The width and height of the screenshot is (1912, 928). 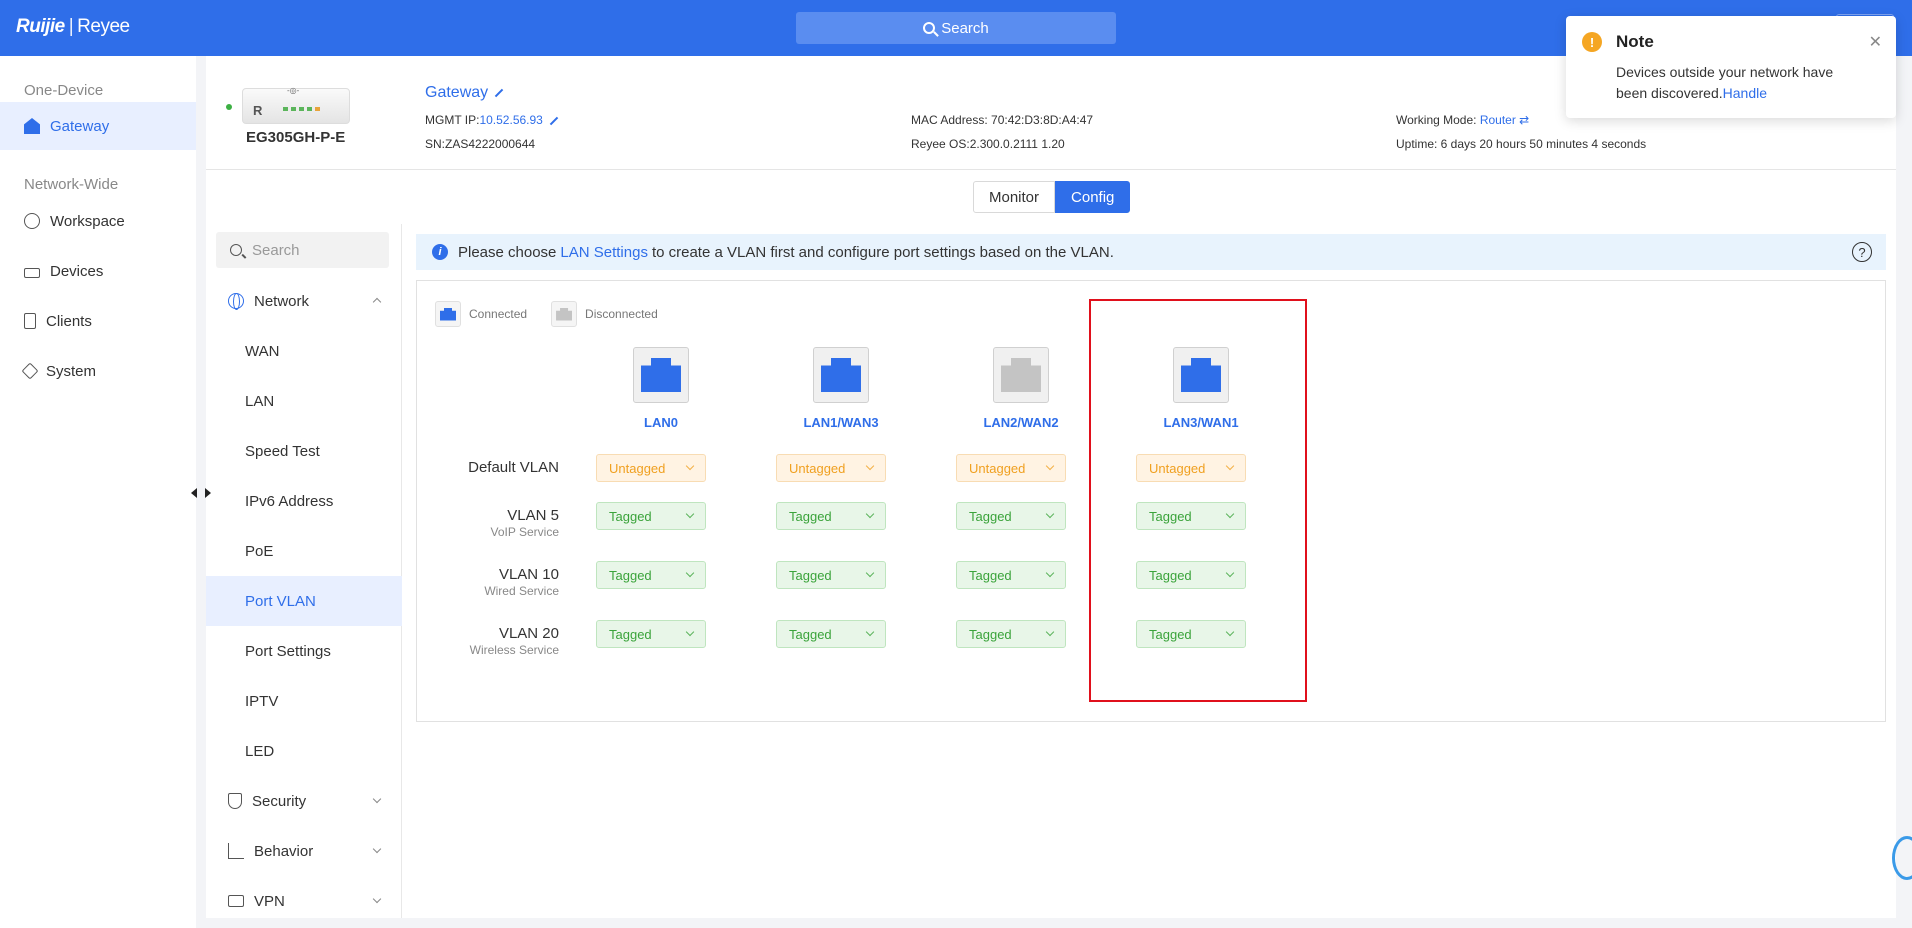 I want to click on vlan-name: VLAN 20, so click(x=528, y=633).